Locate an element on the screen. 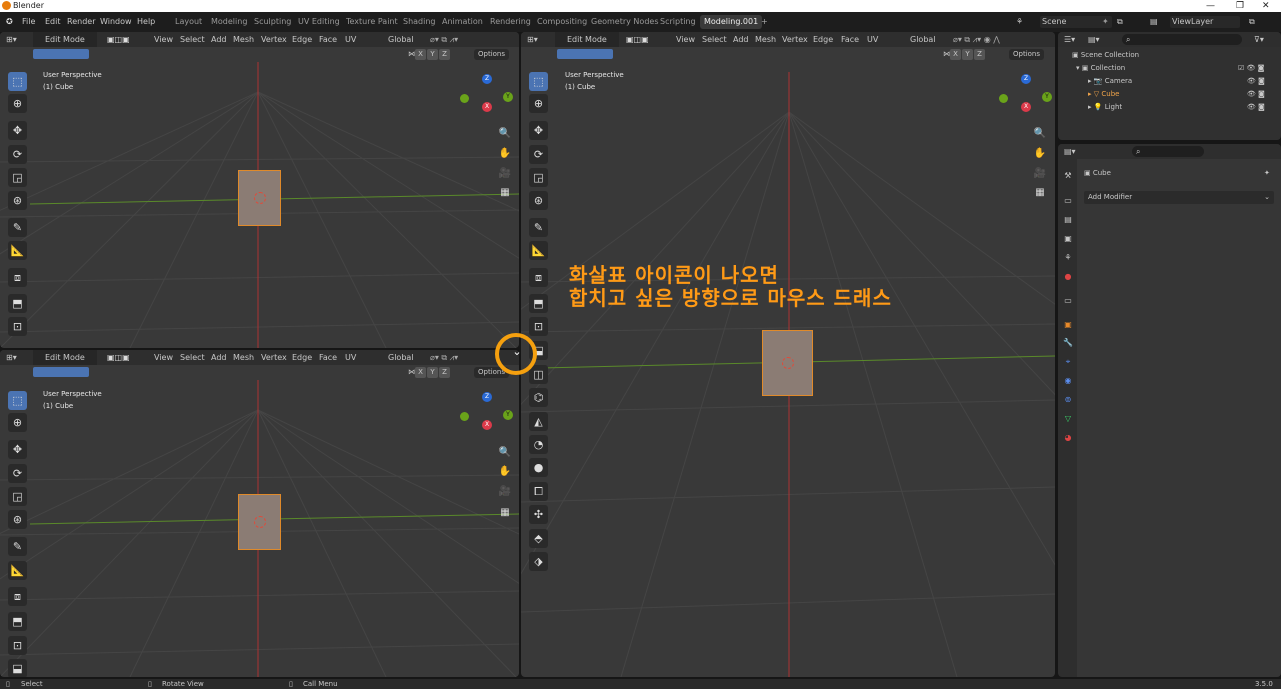 The height and width of the screenshot is (689, 1281). bevel-tool: ⬓ is located at coordinates (17, 668).